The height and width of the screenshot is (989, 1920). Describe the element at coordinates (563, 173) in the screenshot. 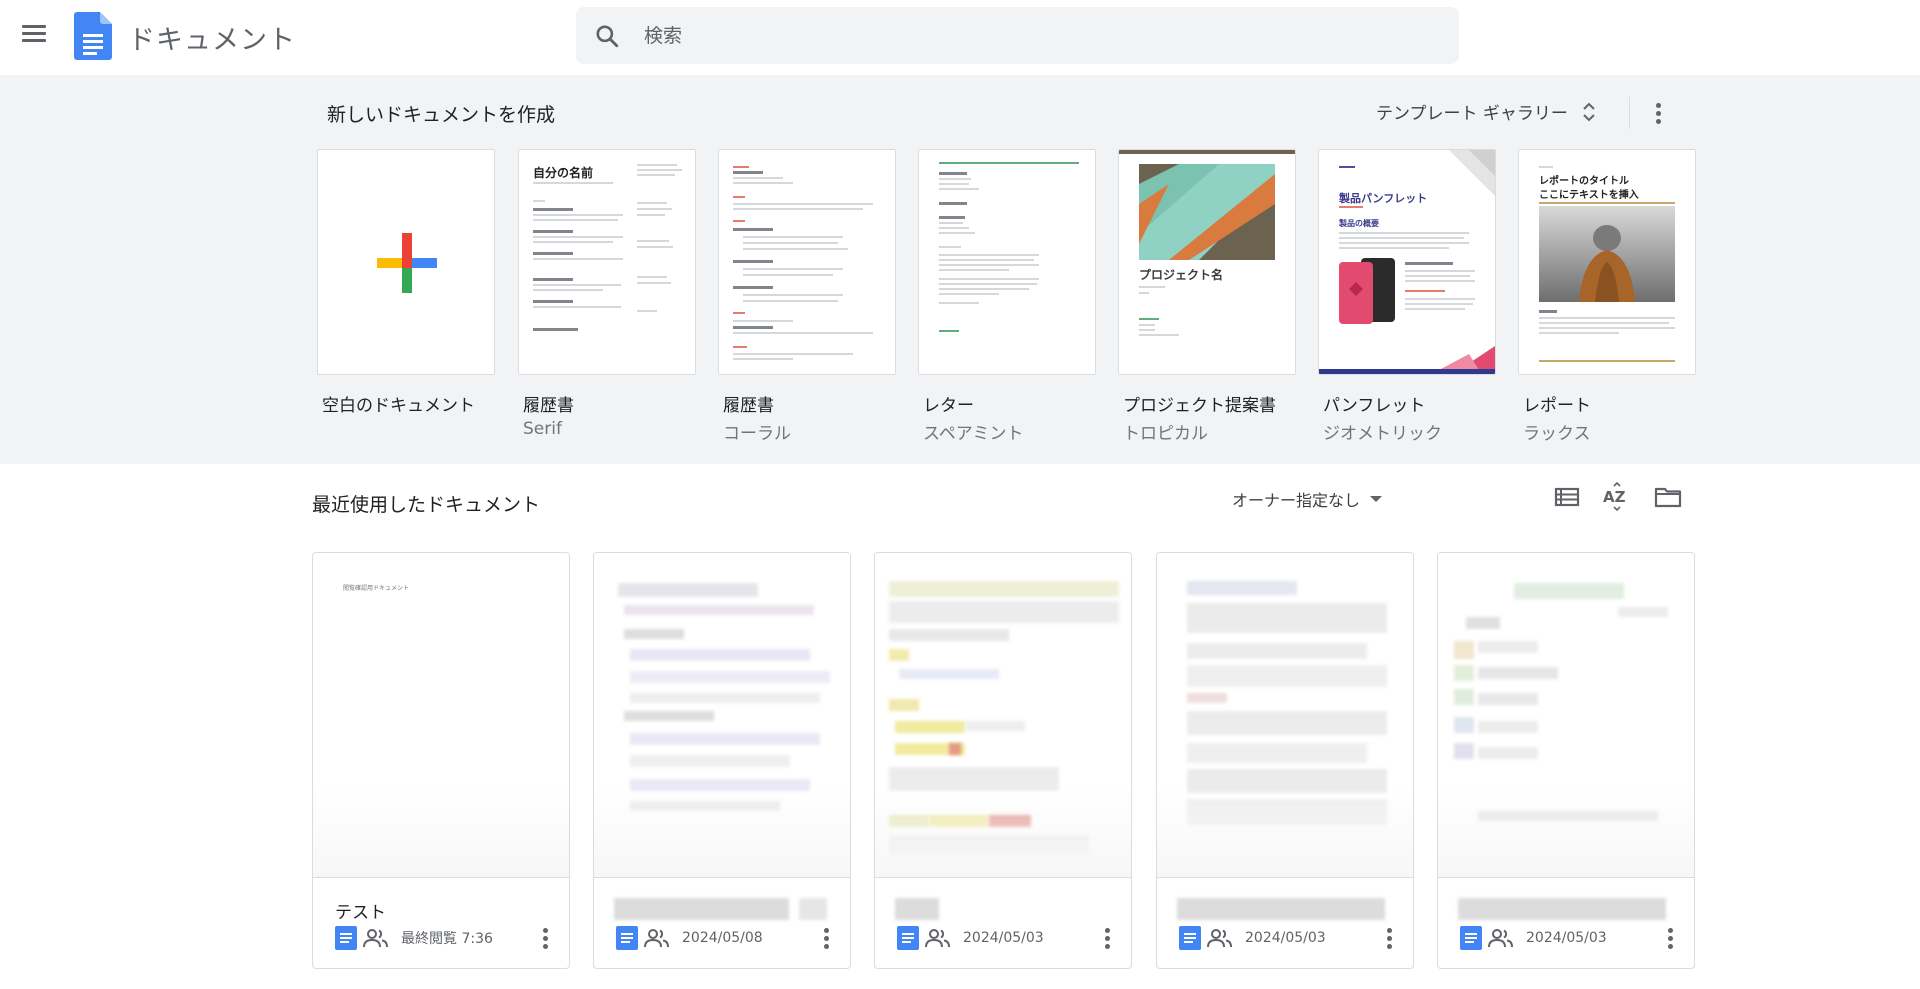

I see `preview-title: 自分の名前` at that location.